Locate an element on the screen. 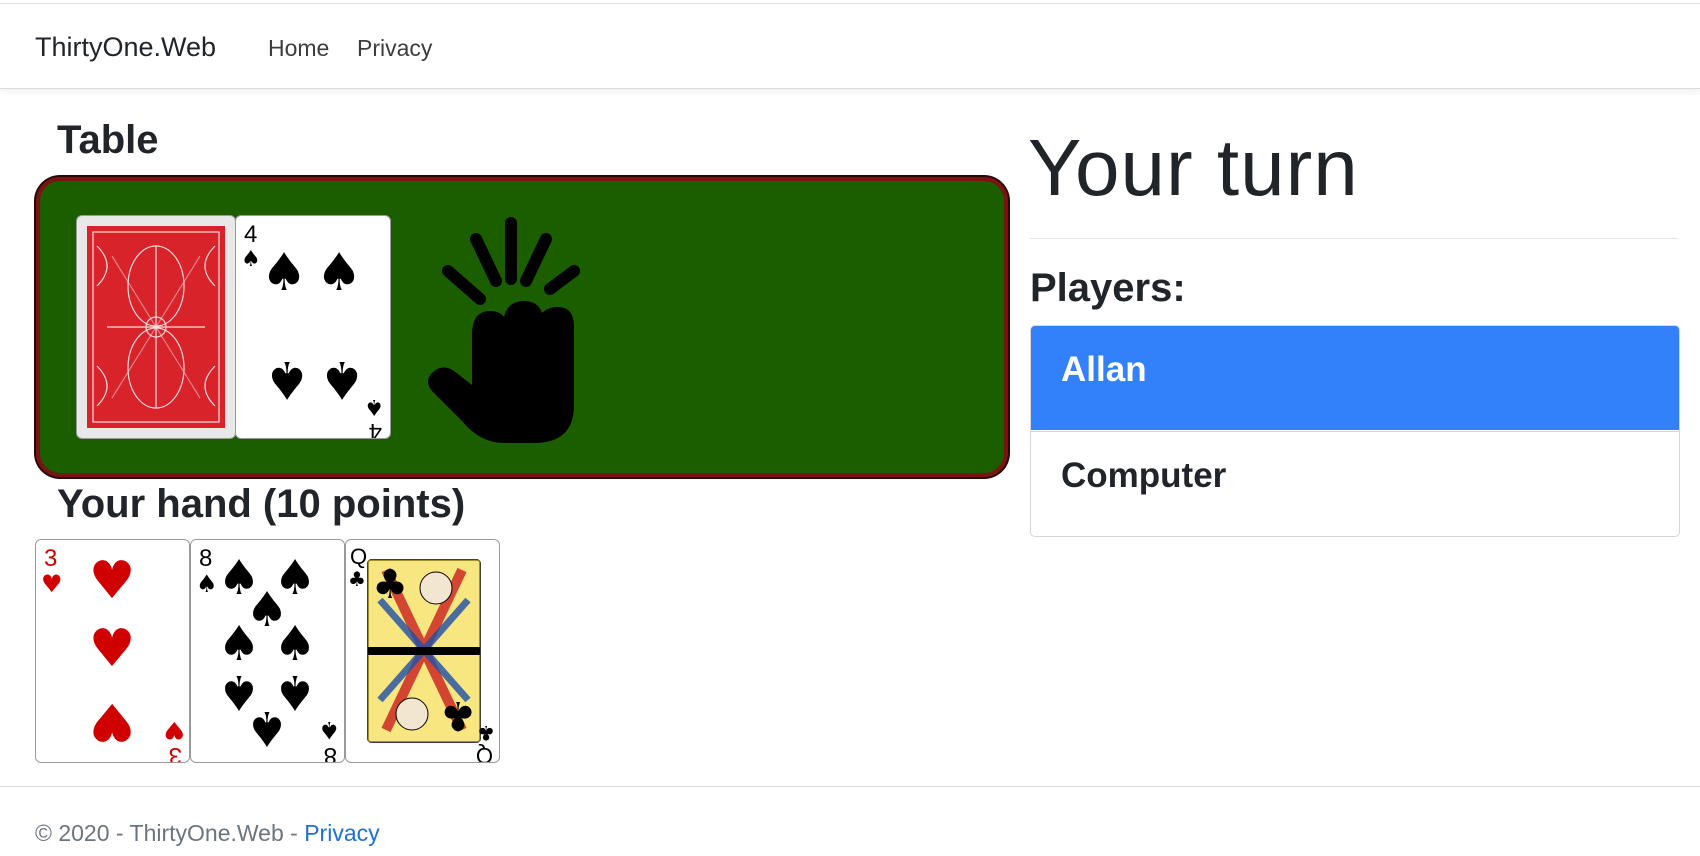  draw-pile is located at coordinates (156, 327).